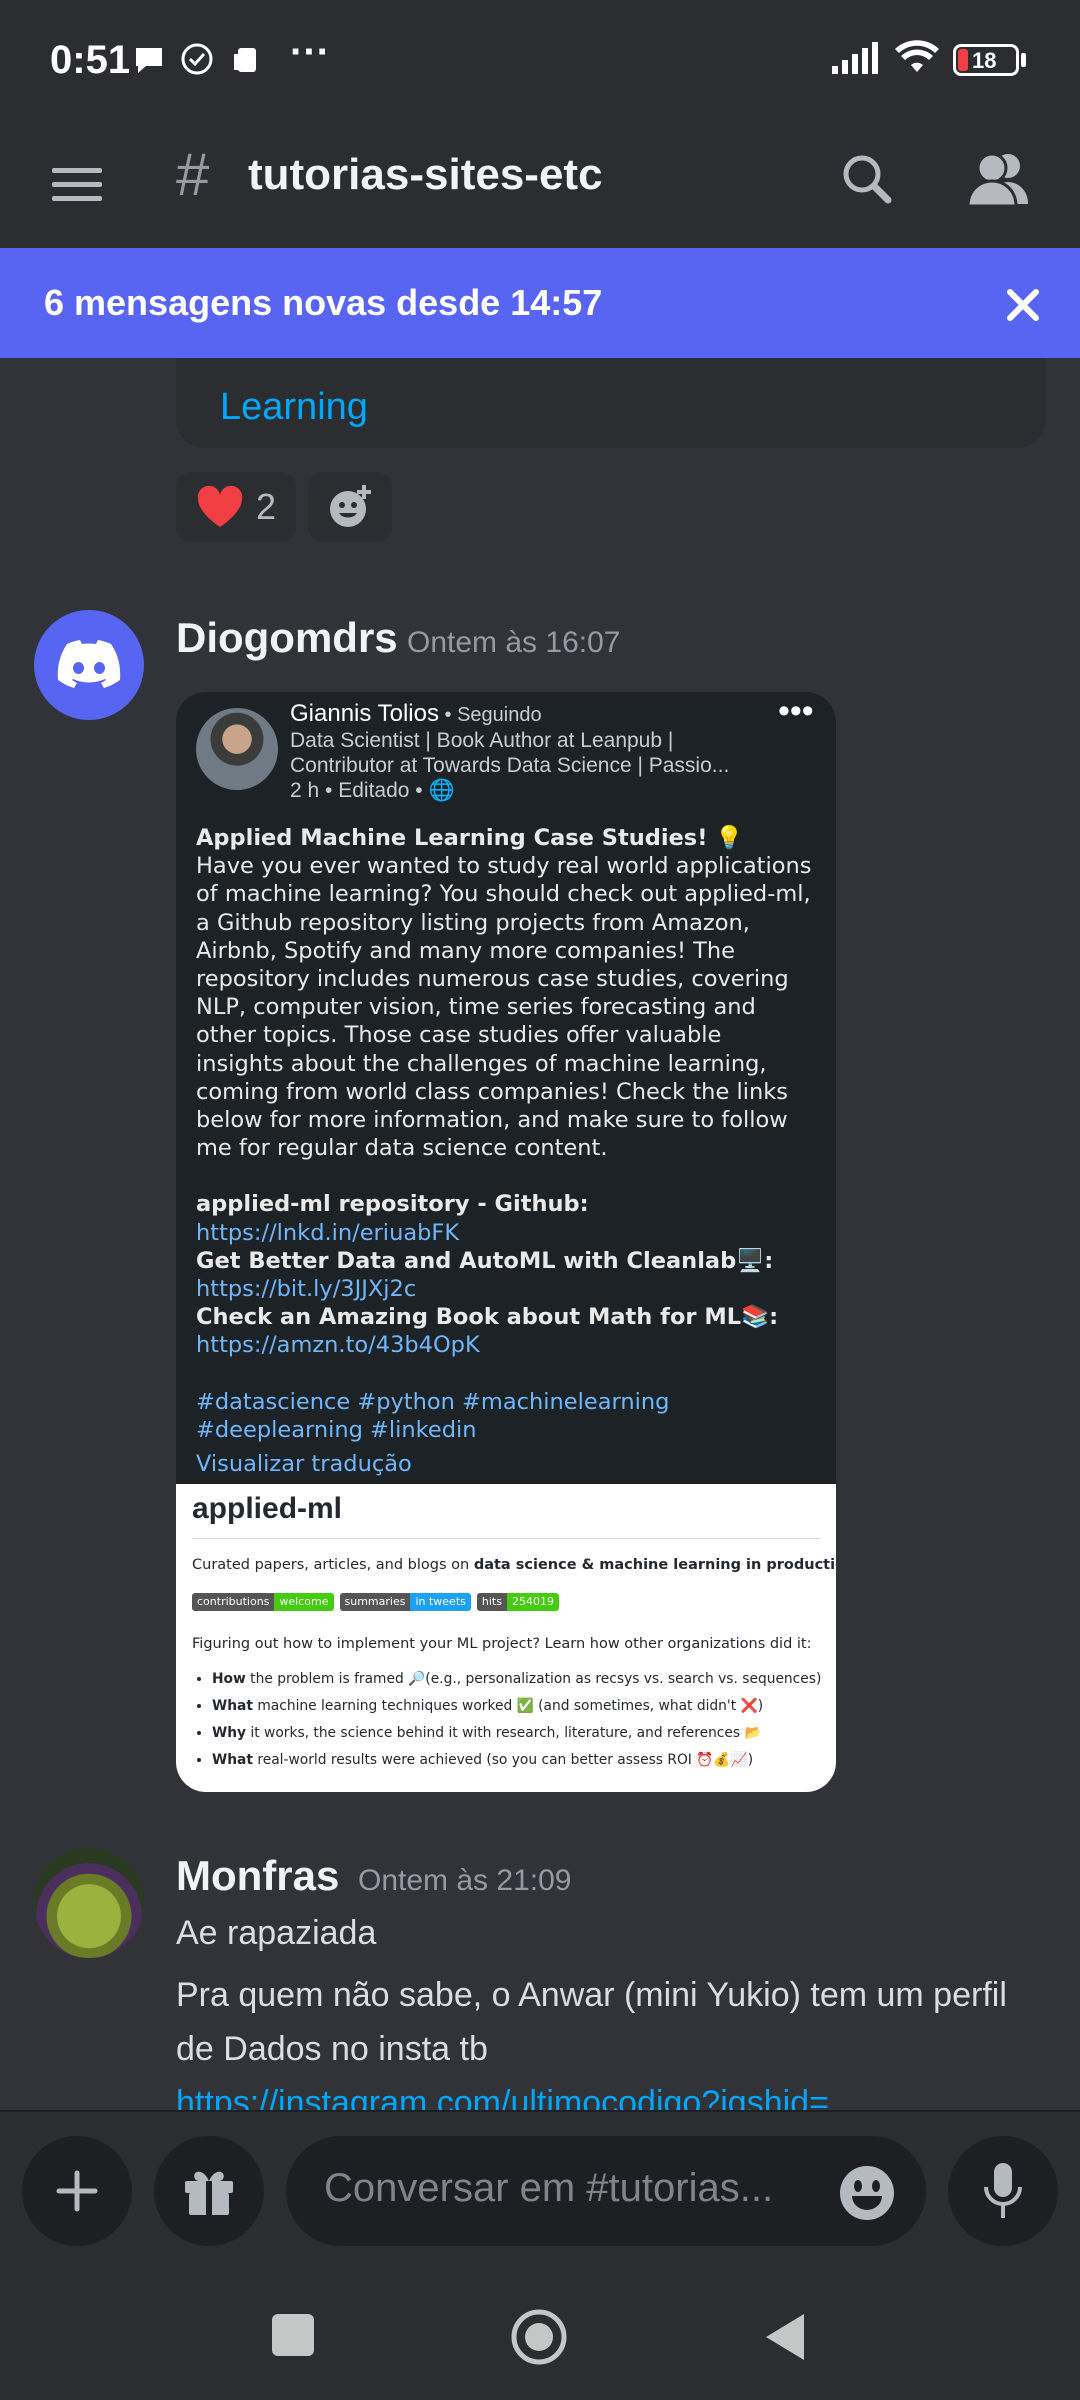 Image resolution: width=1080 pixels, height=2400 pixels. I want to click on signal-icon, so click(855, 58).